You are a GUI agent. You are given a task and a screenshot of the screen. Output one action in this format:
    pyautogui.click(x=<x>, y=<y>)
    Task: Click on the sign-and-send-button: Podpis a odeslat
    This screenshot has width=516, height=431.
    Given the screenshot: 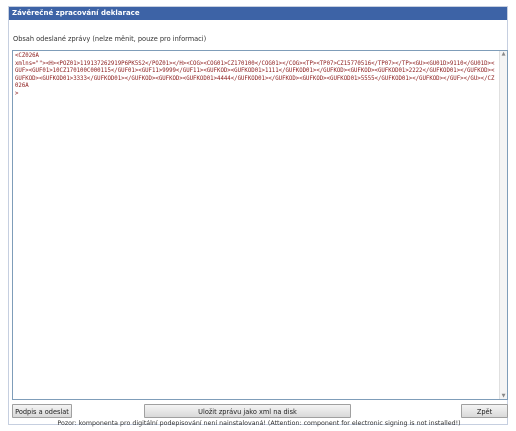 What is the action you would take?
    pyautogui.click(x=42, y=411)
    